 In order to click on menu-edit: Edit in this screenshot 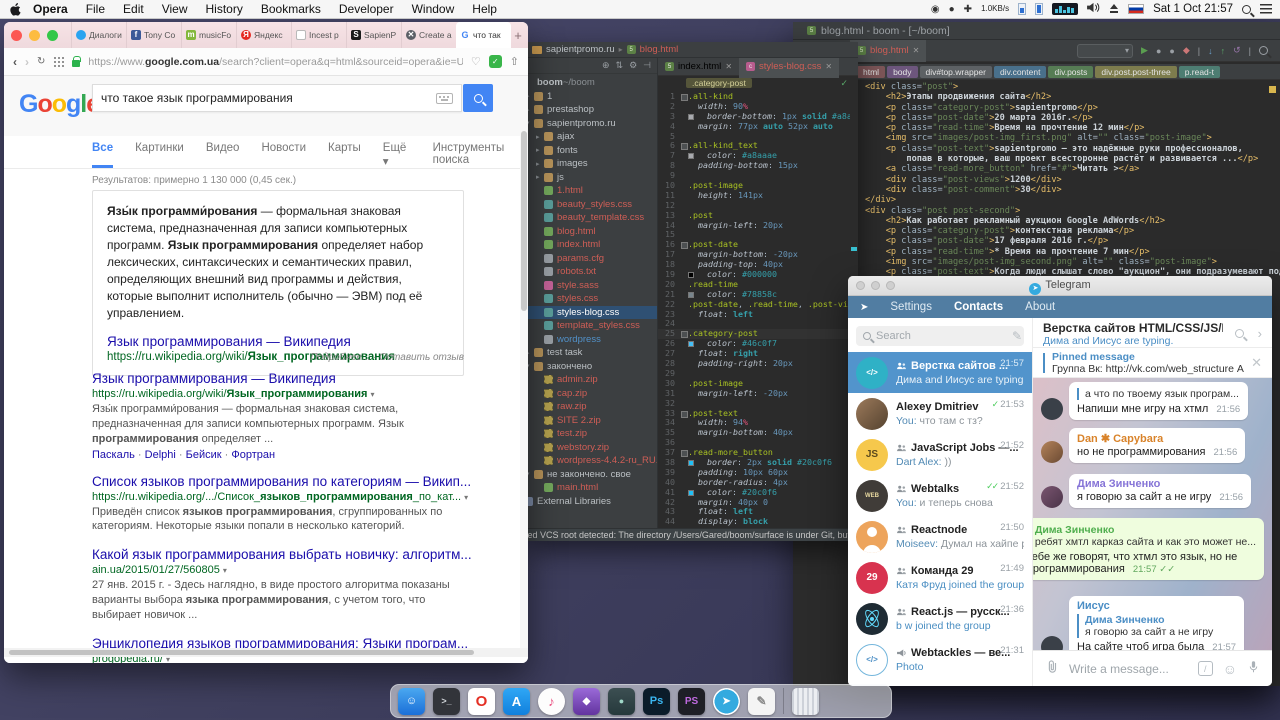, I will do `click(133, 9)`.